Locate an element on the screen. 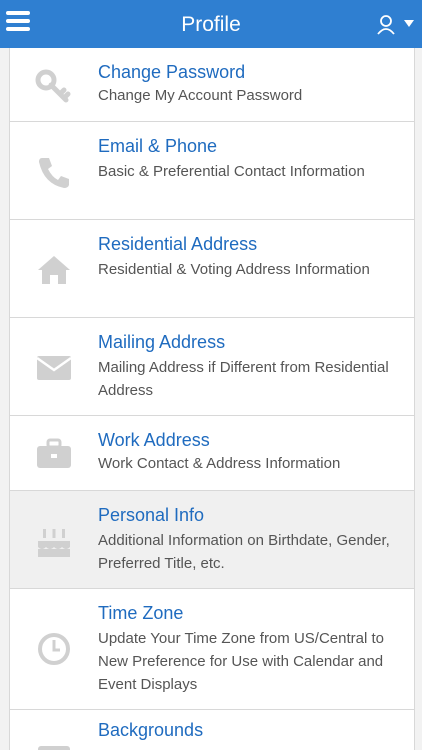 This screenshot has height=750, width=422. item-title: Residential Address is located at coordinates (178, 244).